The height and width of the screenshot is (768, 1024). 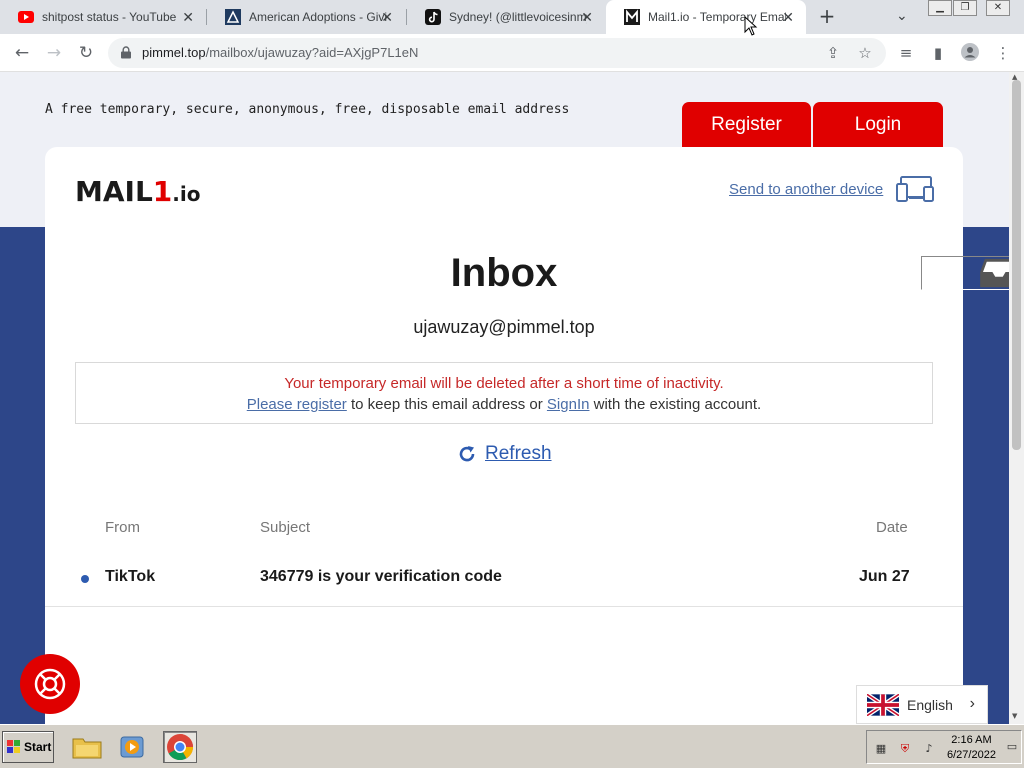 What do you see at coordinates (568, 404) in the screenshot?
I see `signin-link: SignIn` at bounding box center [568, 404].